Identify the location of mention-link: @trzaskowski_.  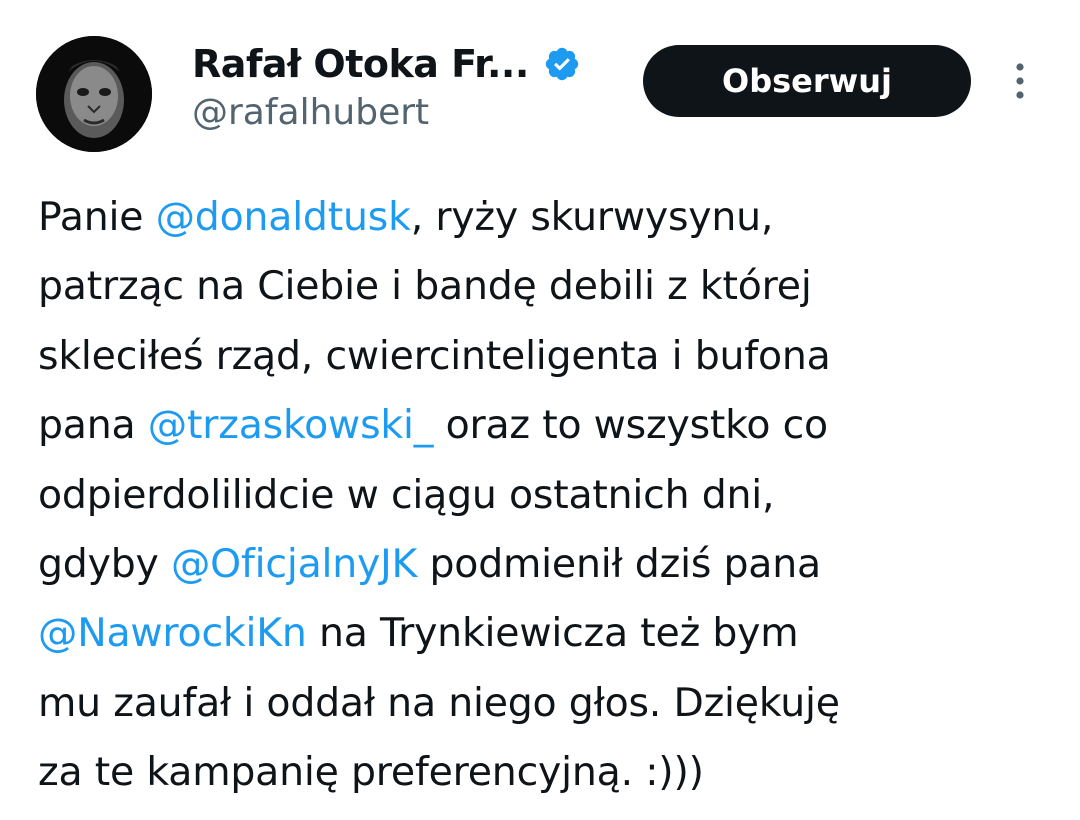
(291, 425).